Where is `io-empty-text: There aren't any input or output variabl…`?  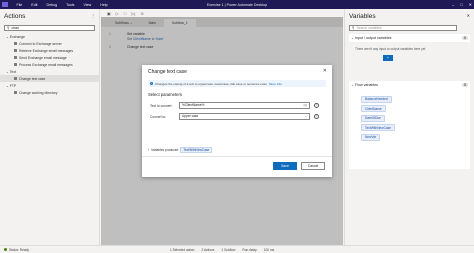
io-empty-text: There aren't any input or output variabl… is located at coordinates (390, 49).